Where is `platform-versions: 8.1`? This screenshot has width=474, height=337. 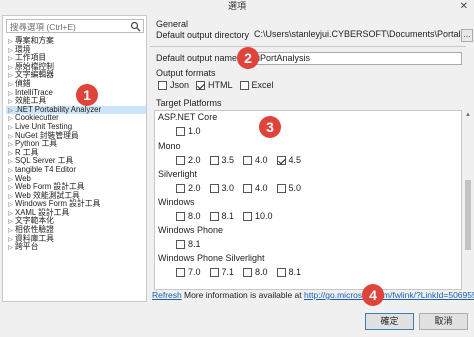 platform-versions: 8.1 is located at coordinates (193, 244).